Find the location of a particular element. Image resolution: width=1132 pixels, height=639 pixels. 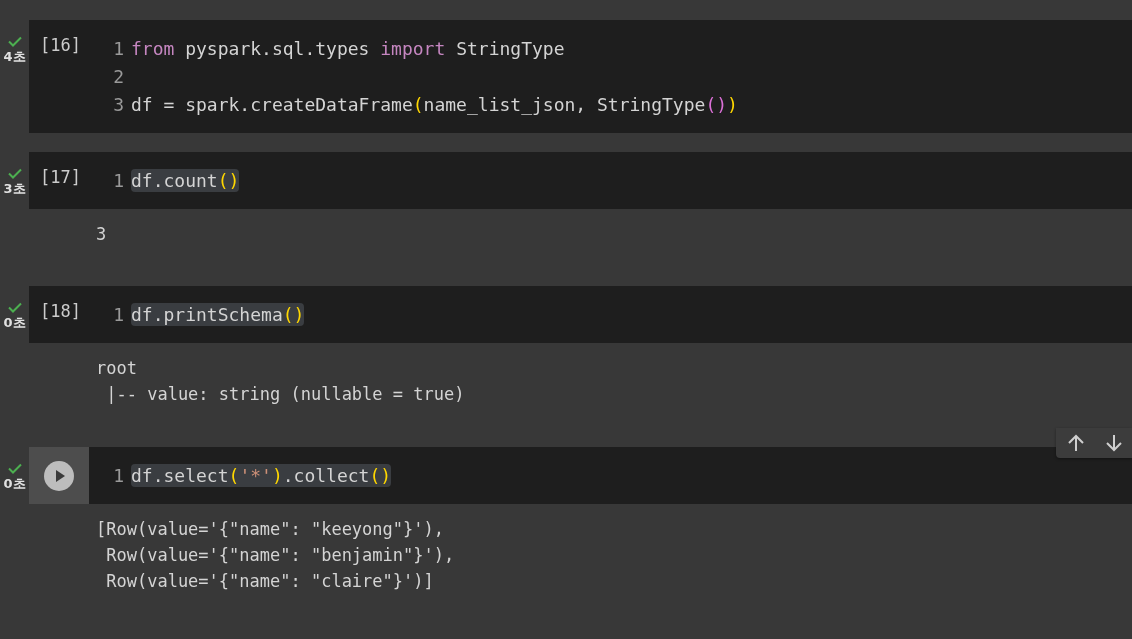

output-line: 3 is located at coordinates (102, 234).